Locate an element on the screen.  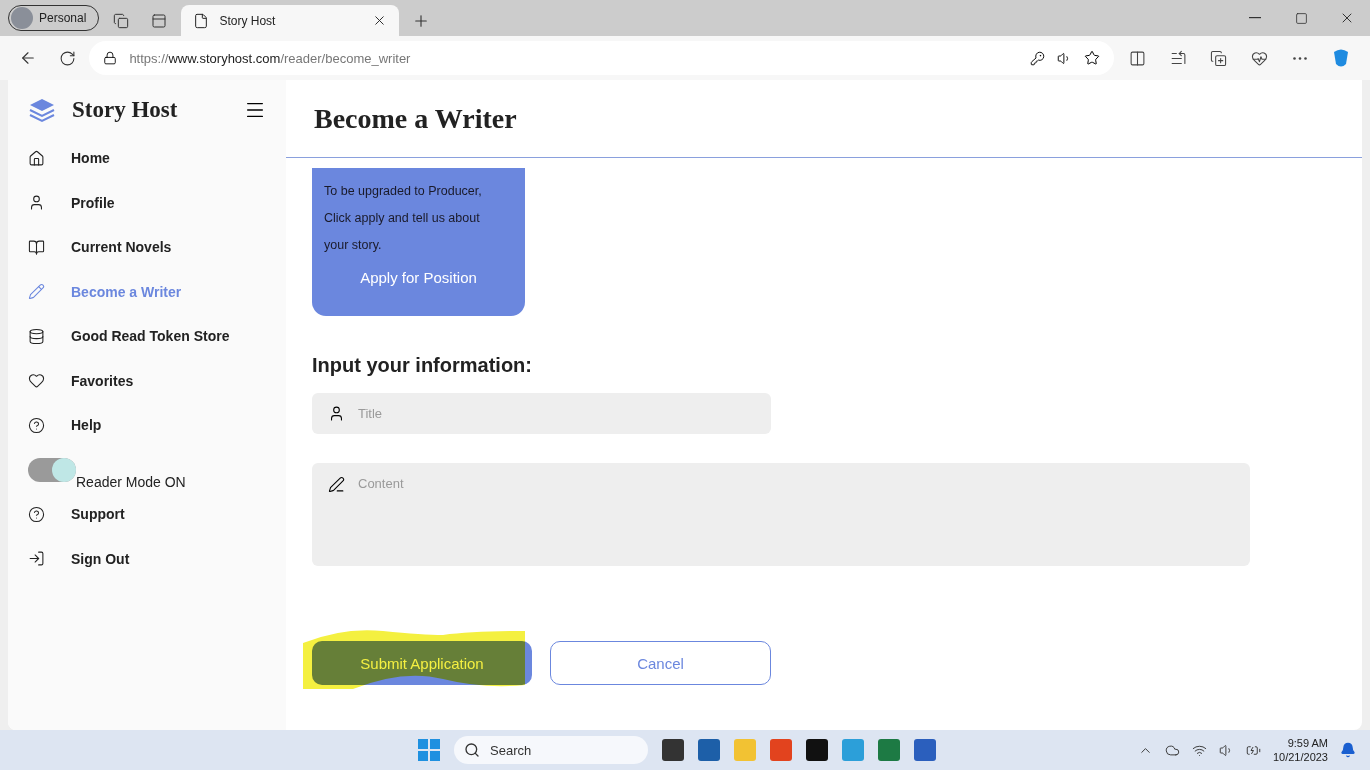
restore-icon is located at coordinates (1301, 18).